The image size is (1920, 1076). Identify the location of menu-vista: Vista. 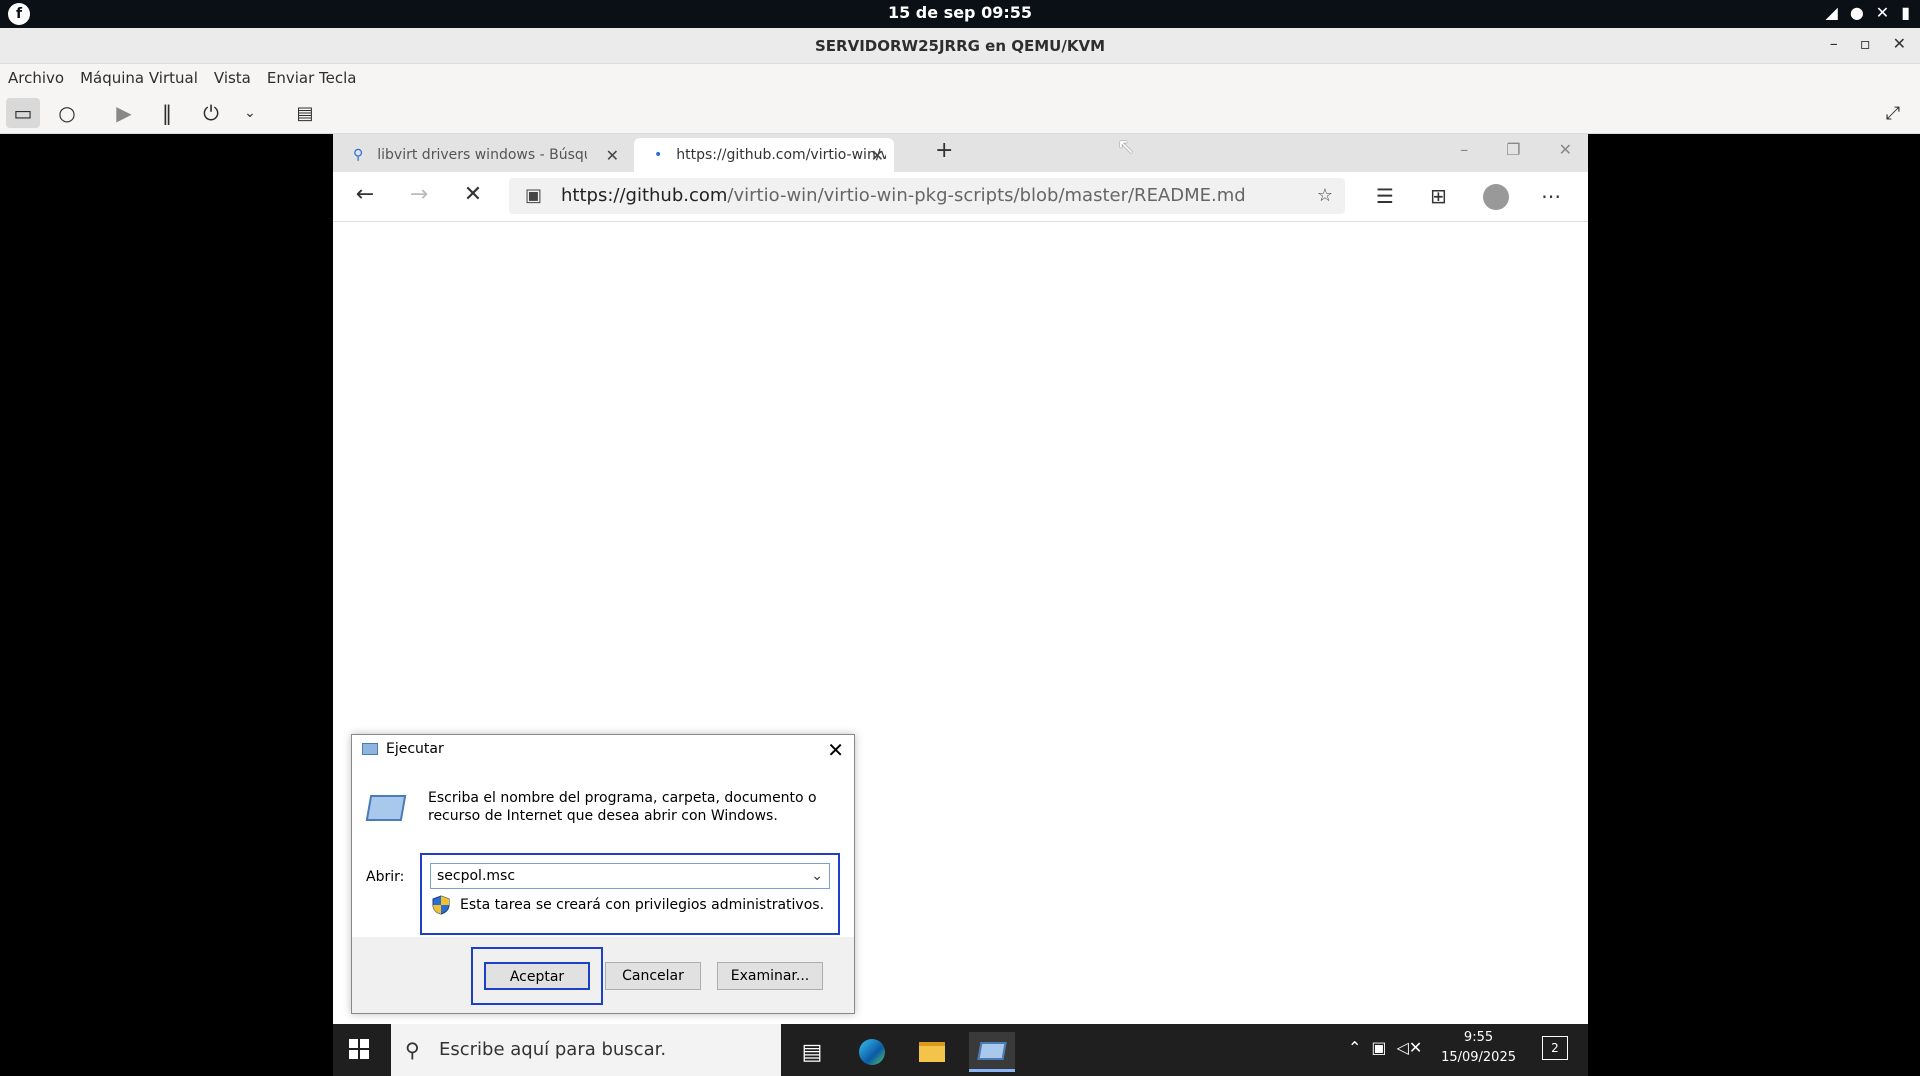
(232, 78).